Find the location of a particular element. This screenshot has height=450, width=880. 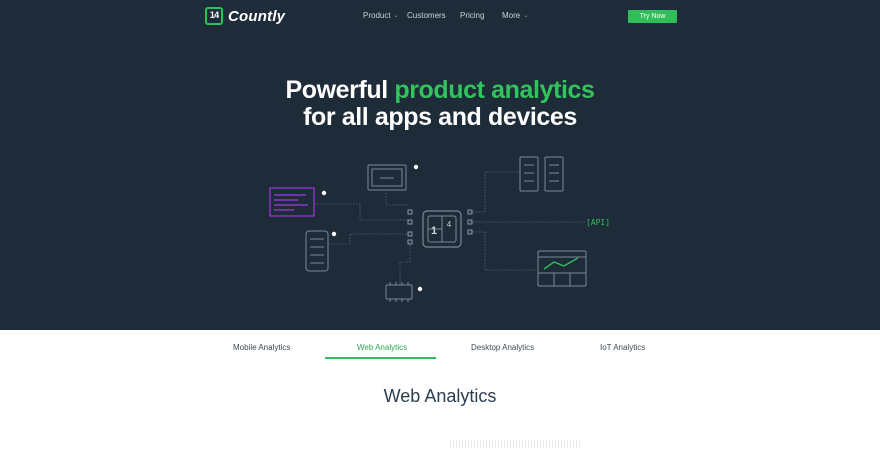

code-window-icon is located at coordinates (292, 202).